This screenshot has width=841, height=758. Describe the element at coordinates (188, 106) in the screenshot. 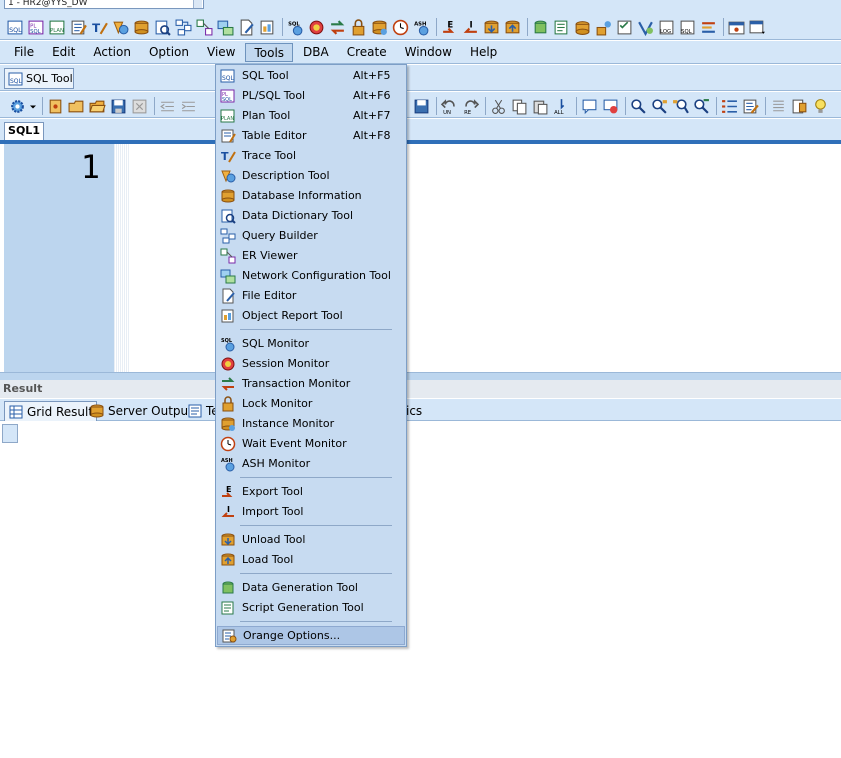

I see `indent-icon` at that location.